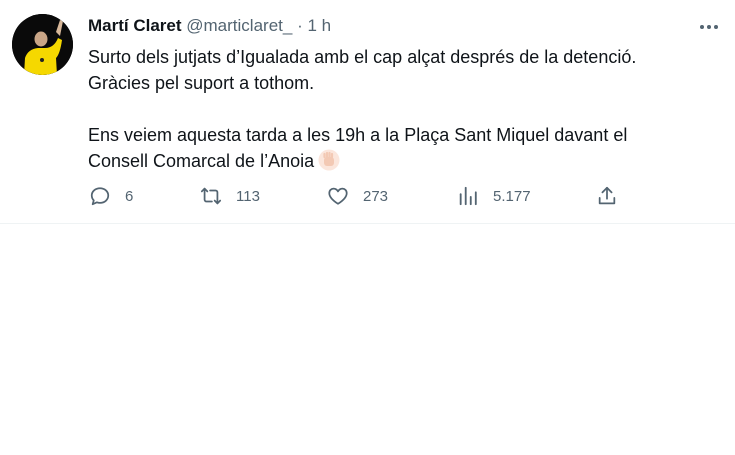  Describe the element at coordinates (129, 196) in the screenshot. I see `reply-count: 6` at that location.